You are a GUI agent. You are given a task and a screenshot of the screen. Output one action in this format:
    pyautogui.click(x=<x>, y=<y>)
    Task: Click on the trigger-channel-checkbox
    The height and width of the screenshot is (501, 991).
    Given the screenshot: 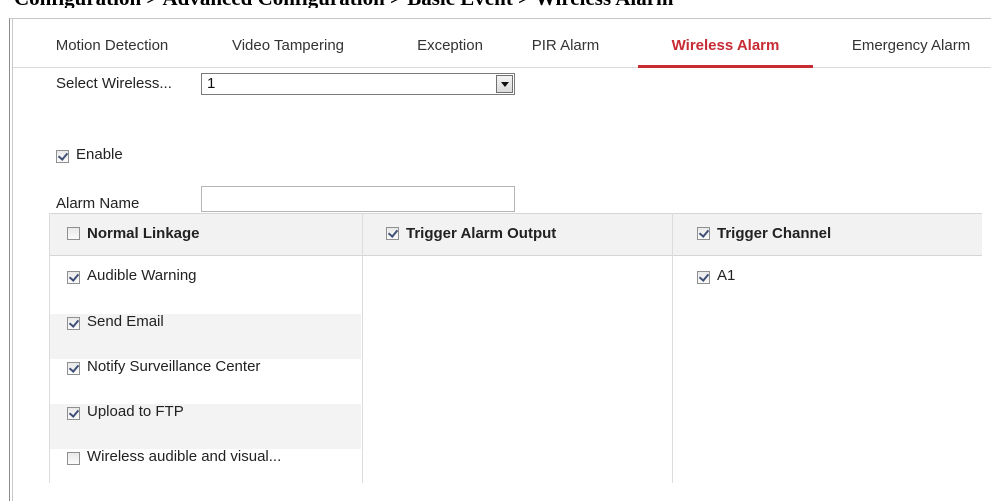 What is the action you would take?
    pyautogui.click(x=703, y=233)
    